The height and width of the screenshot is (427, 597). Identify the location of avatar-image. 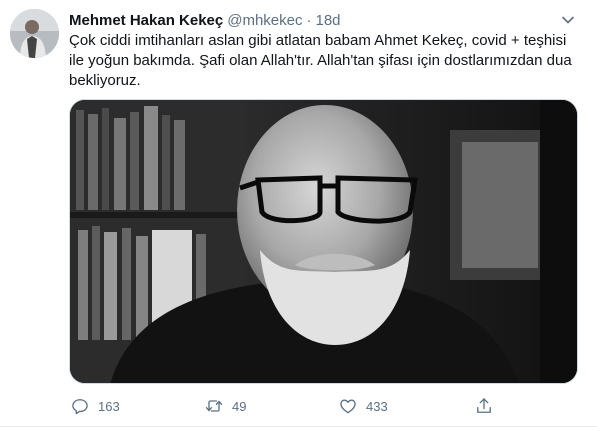
(34, 33).